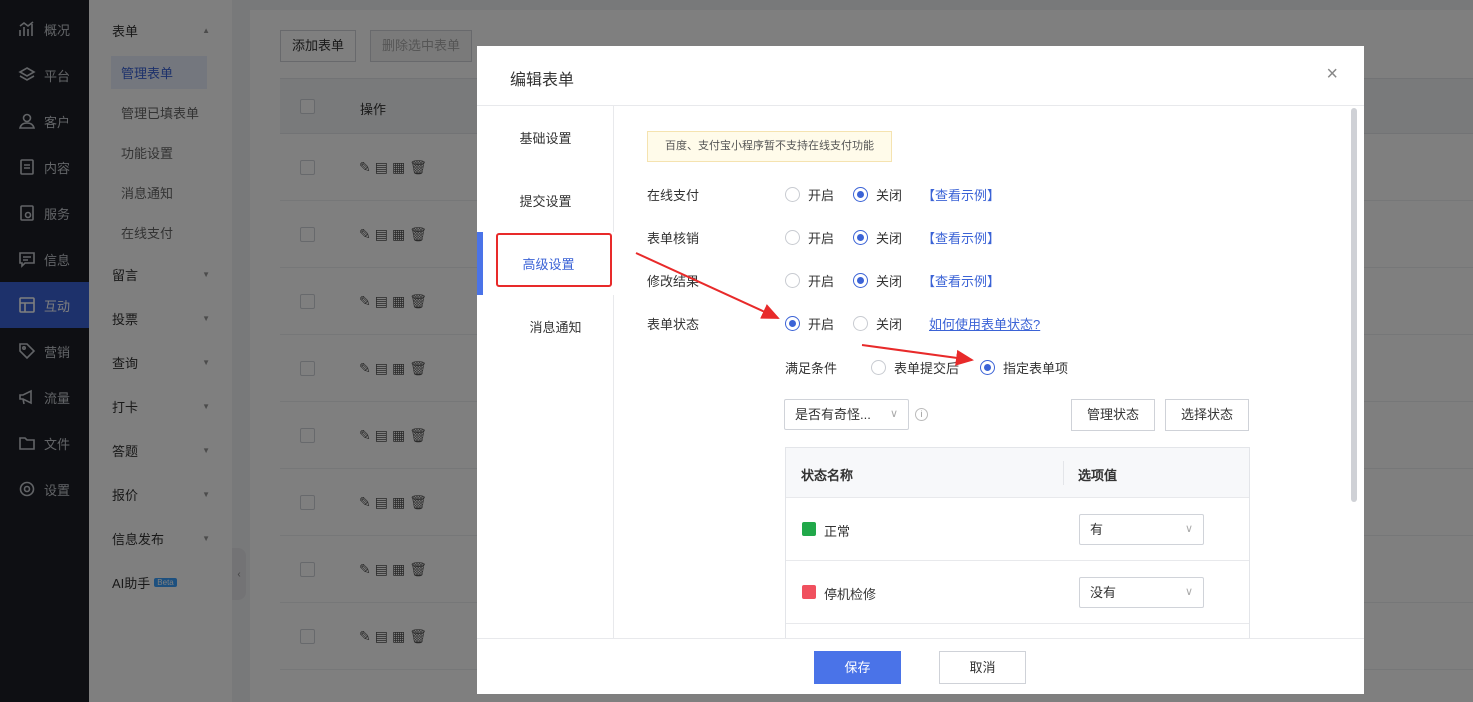 The height and width of the screenshot is (702, 1473). I want to click on col-status-name: 状态名称, so click(827, 475).